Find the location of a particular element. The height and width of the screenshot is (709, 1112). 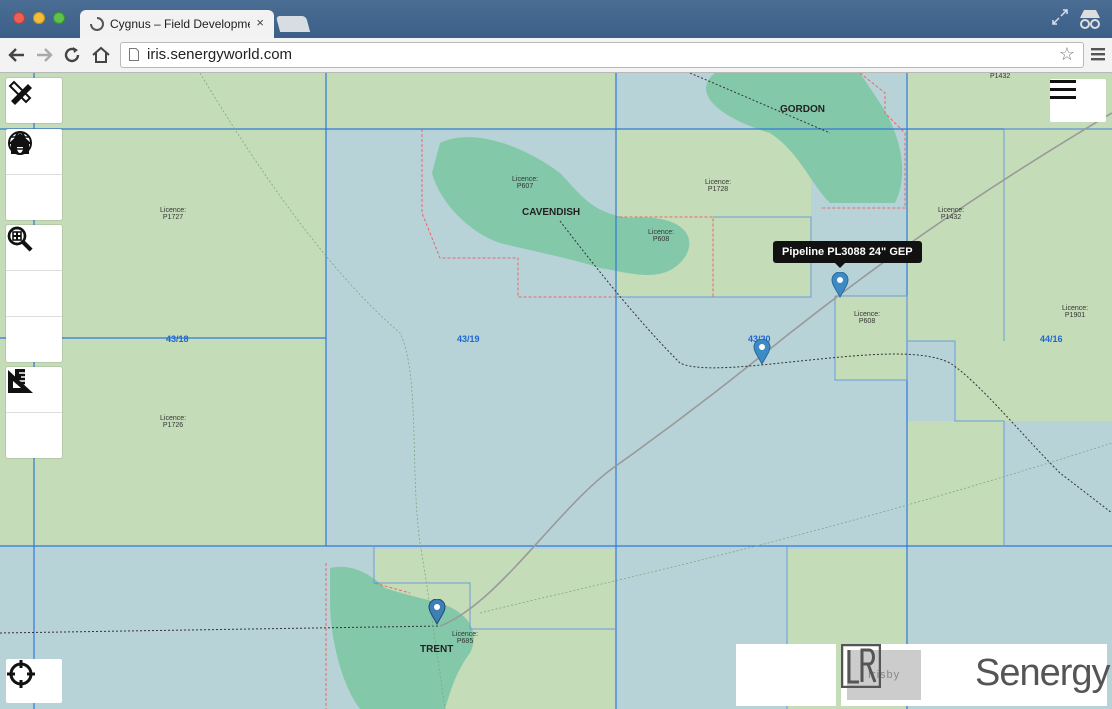

address-bar: iris.senergyworld.com ☆ is located at coordinates (602, 55).